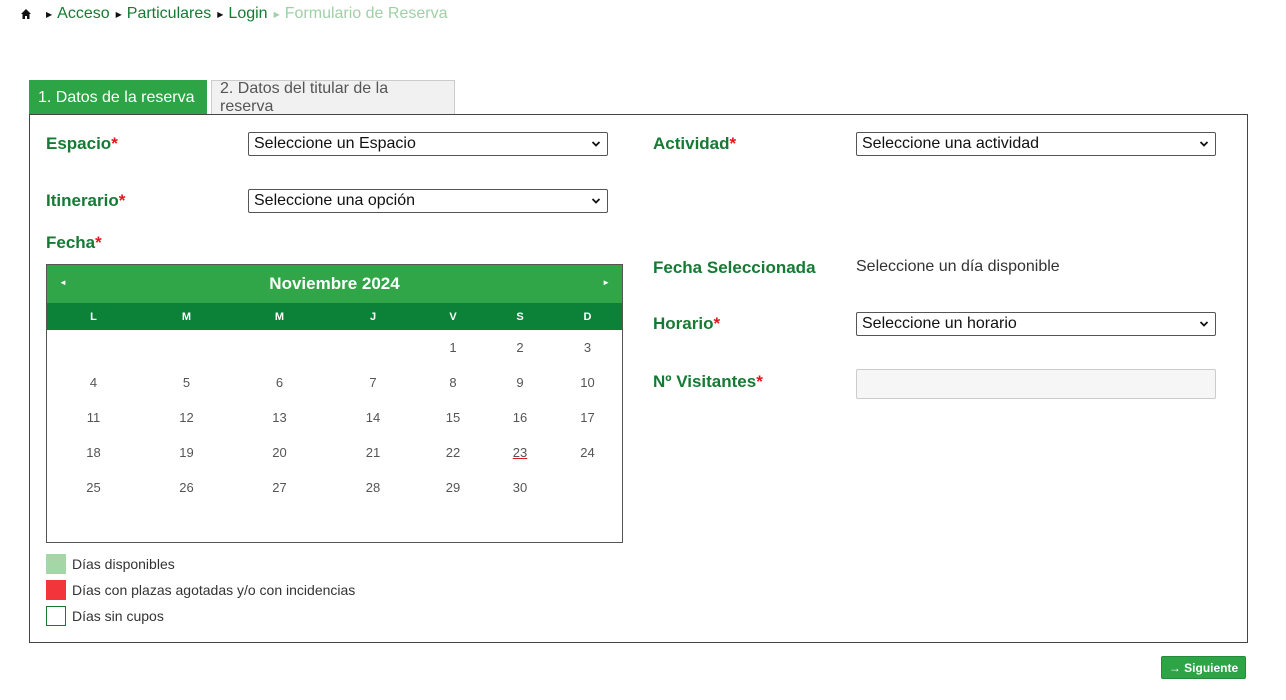  What do you see at coordinates (453, 487) in the screenshot?
I see `calendar-day: 29` at bounding box center [453, 487].